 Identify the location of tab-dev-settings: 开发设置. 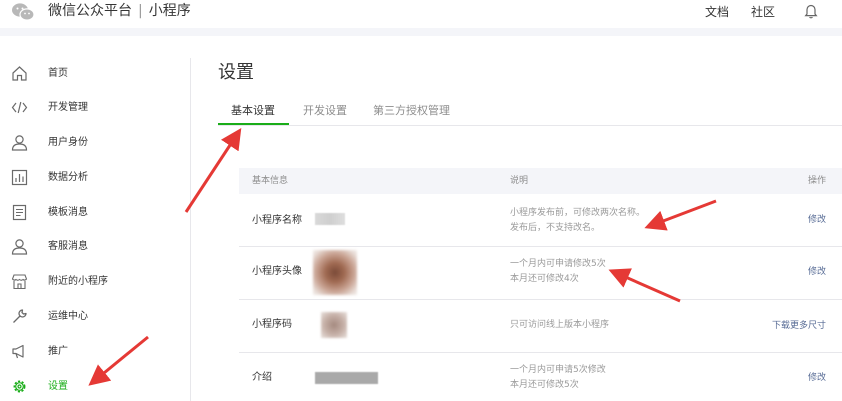
(325, 111).